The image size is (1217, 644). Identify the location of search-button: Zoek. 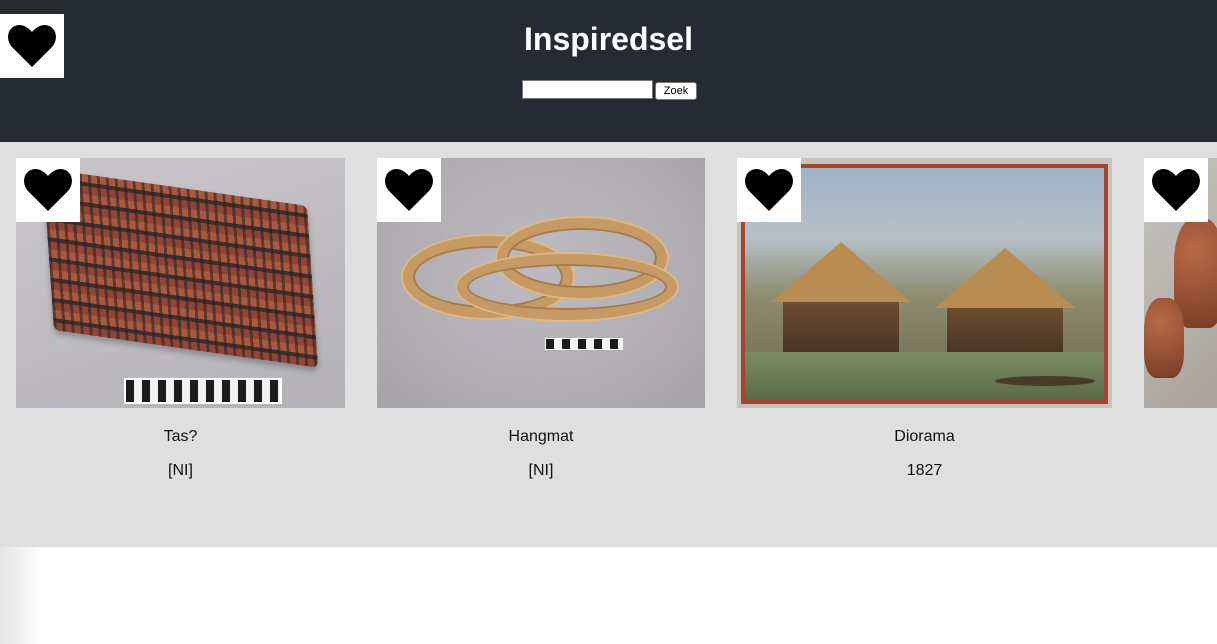
(676, 91).